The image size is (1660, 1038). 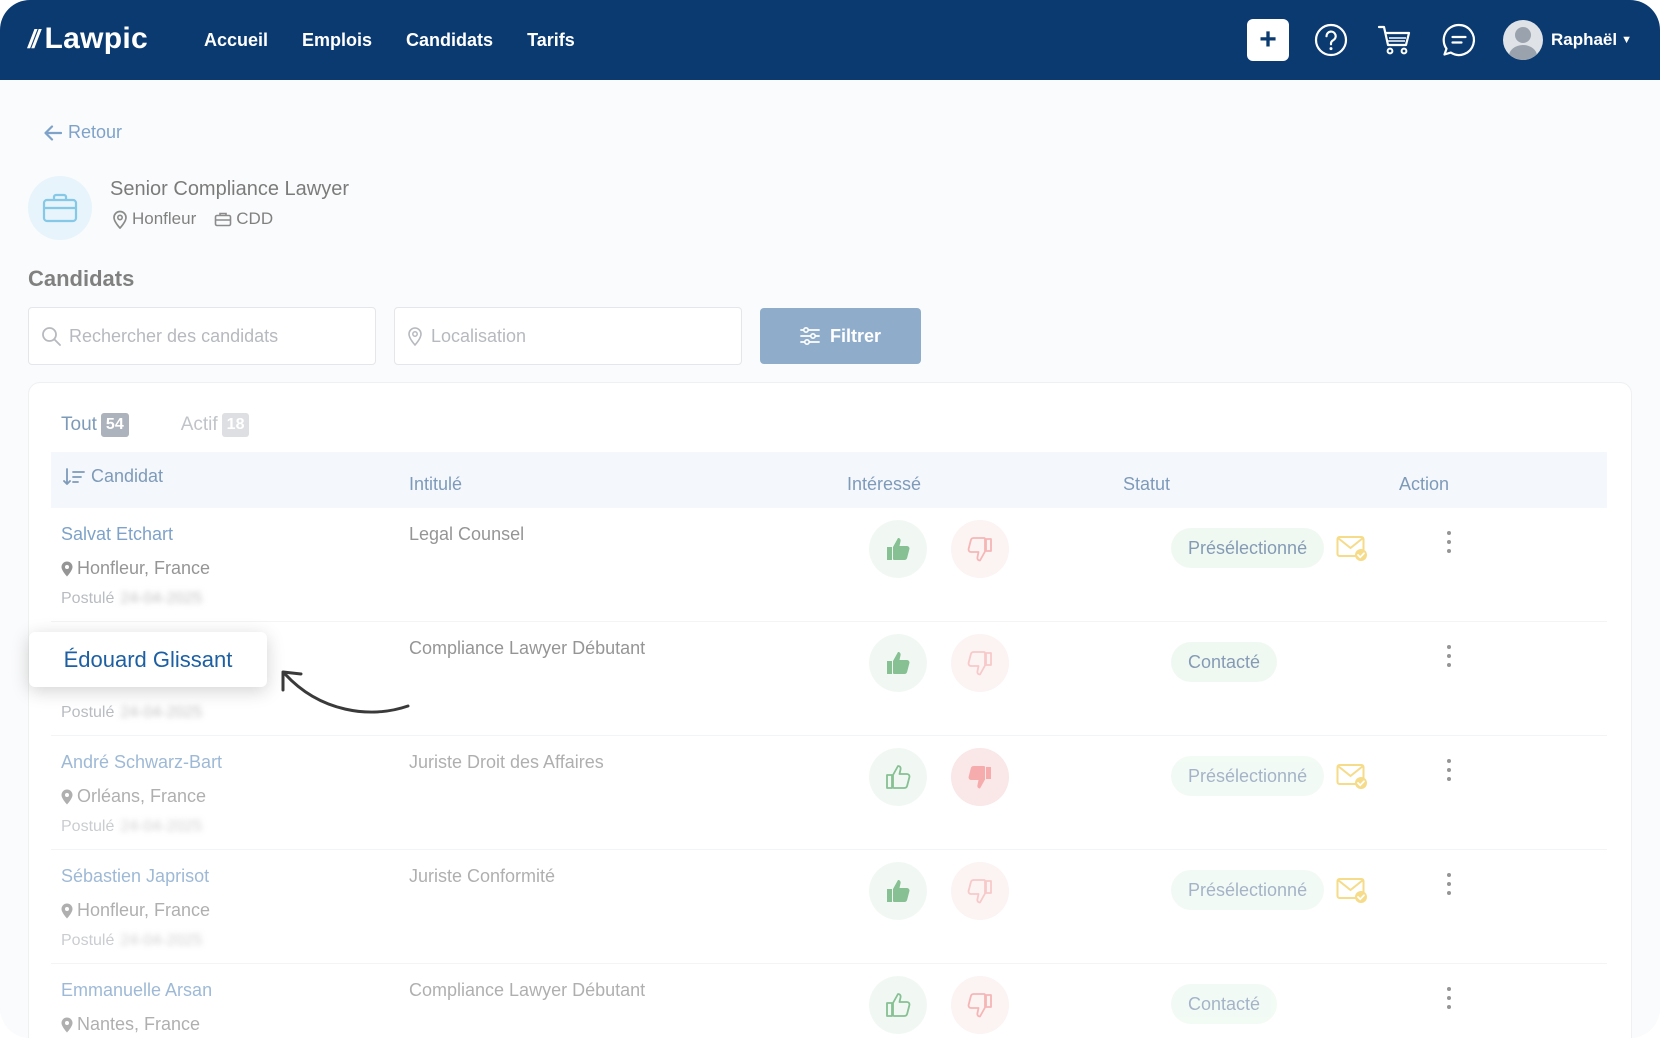 I want to click on nav-link-candidats: Candidats, so click(x=449, y=40).